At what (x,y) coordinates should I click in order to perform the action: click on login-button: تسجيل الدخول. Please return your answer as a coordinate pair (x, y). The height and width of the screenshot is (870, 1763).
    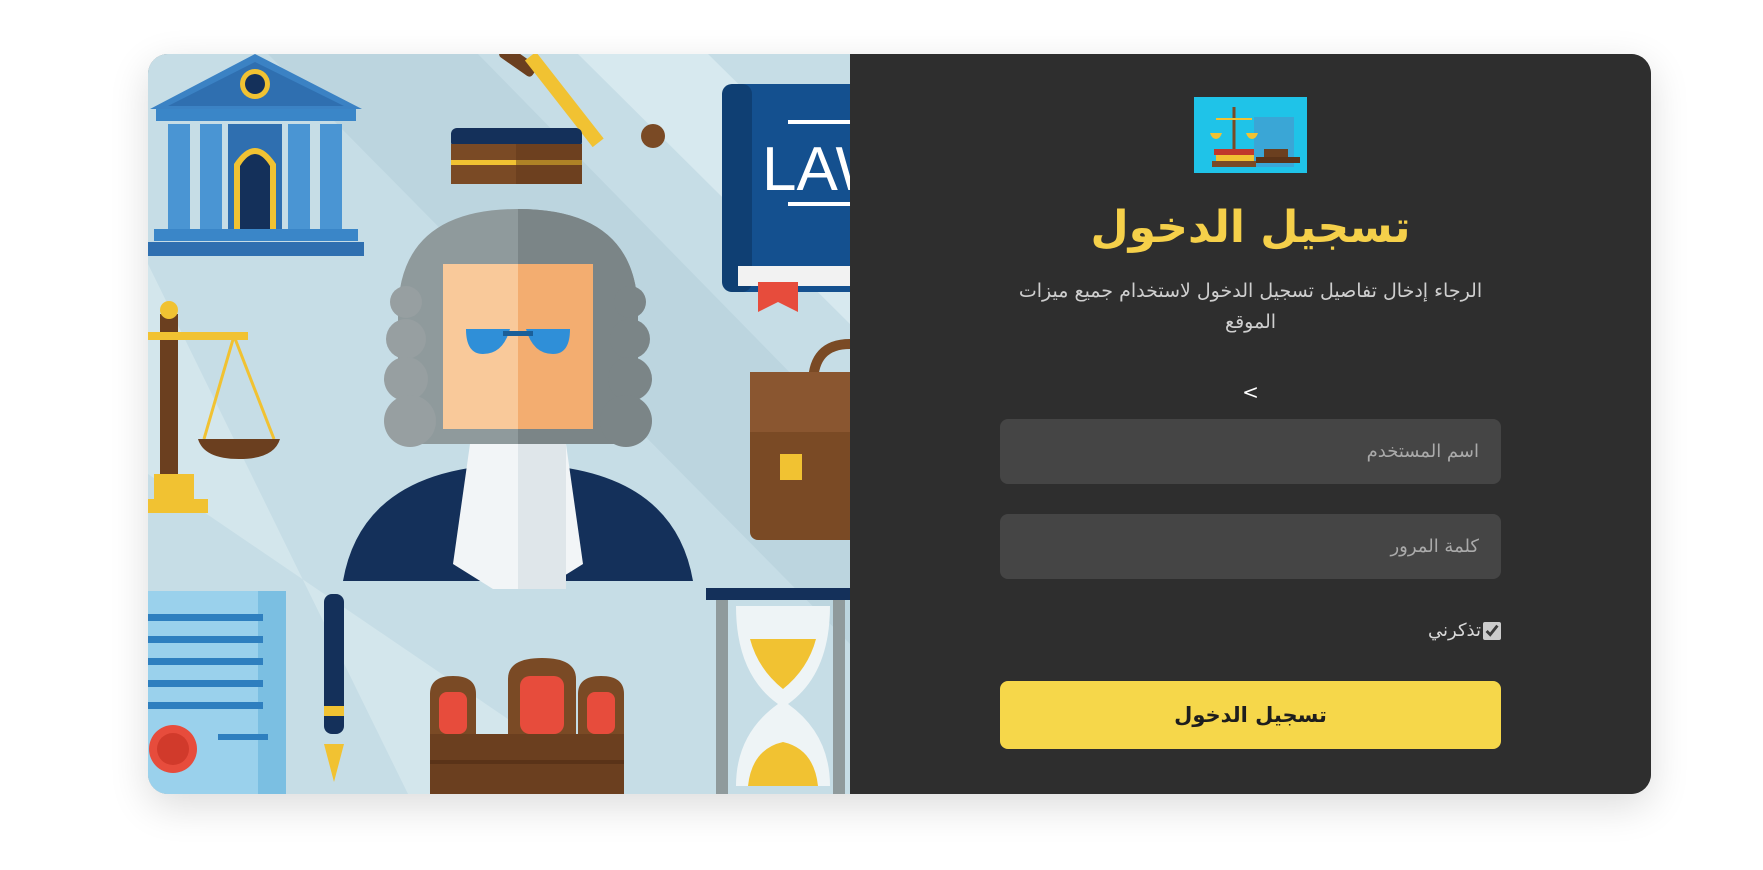
    Looking at the image, I should click on (1250, 715).